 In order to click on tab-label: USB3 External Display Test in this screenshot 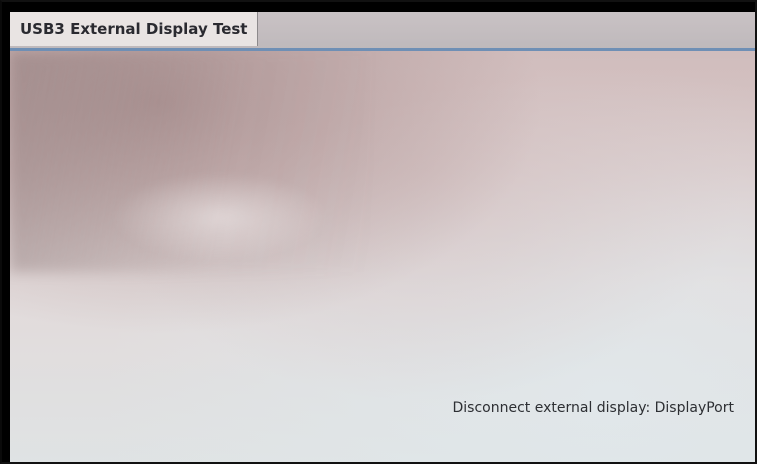, I will do `click(134, 29)`.